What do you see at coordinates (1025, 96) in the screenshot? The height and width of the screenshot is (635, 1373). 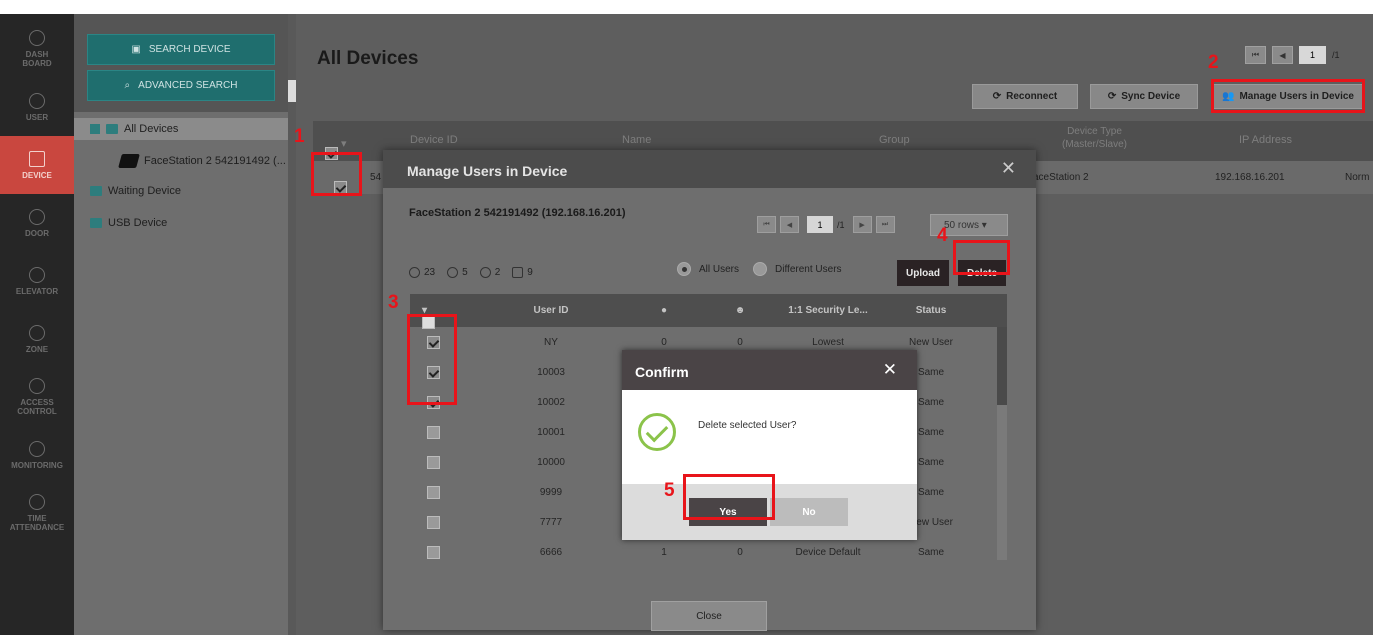 I see `reconnect-button: ⟳ Reconnect` at bounding box center [1025, 96].